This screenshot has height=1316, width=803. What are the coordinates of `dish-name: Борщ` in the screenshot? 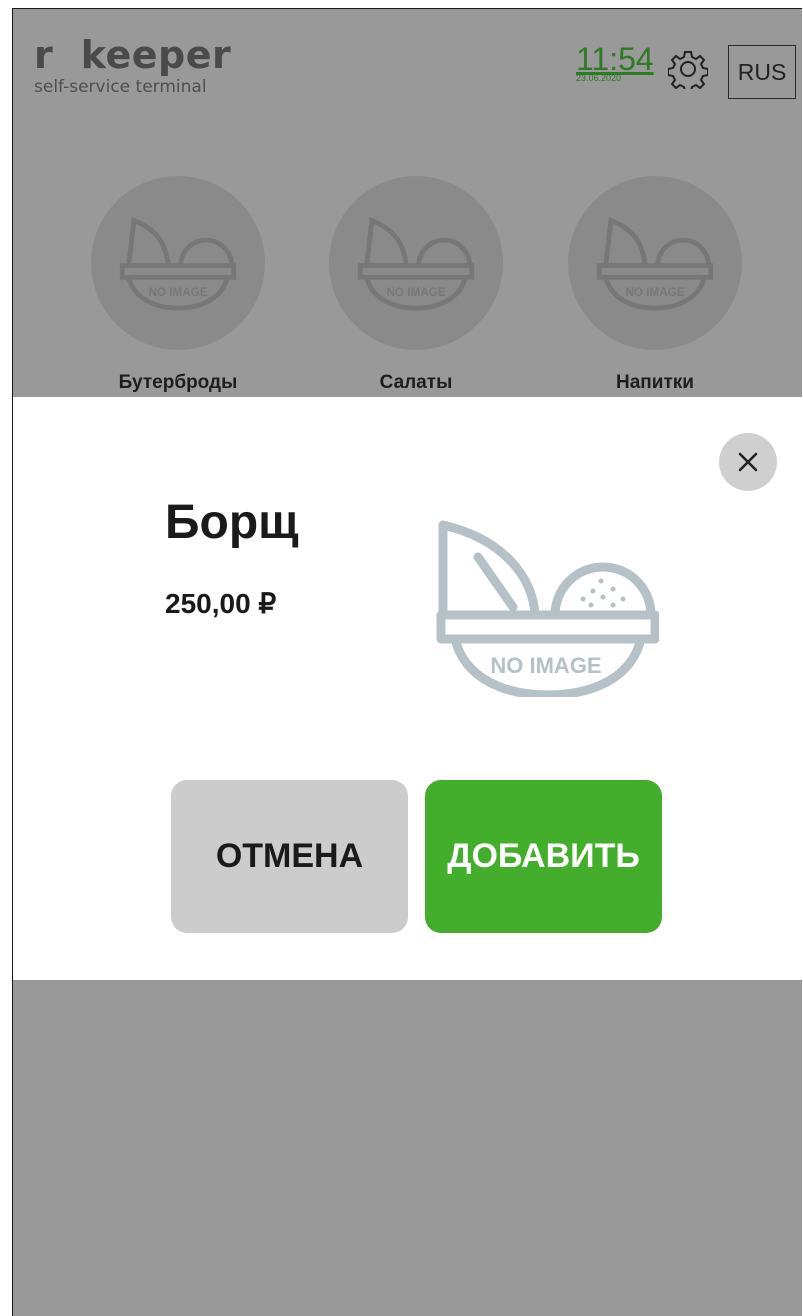 It's located at (232, 522).